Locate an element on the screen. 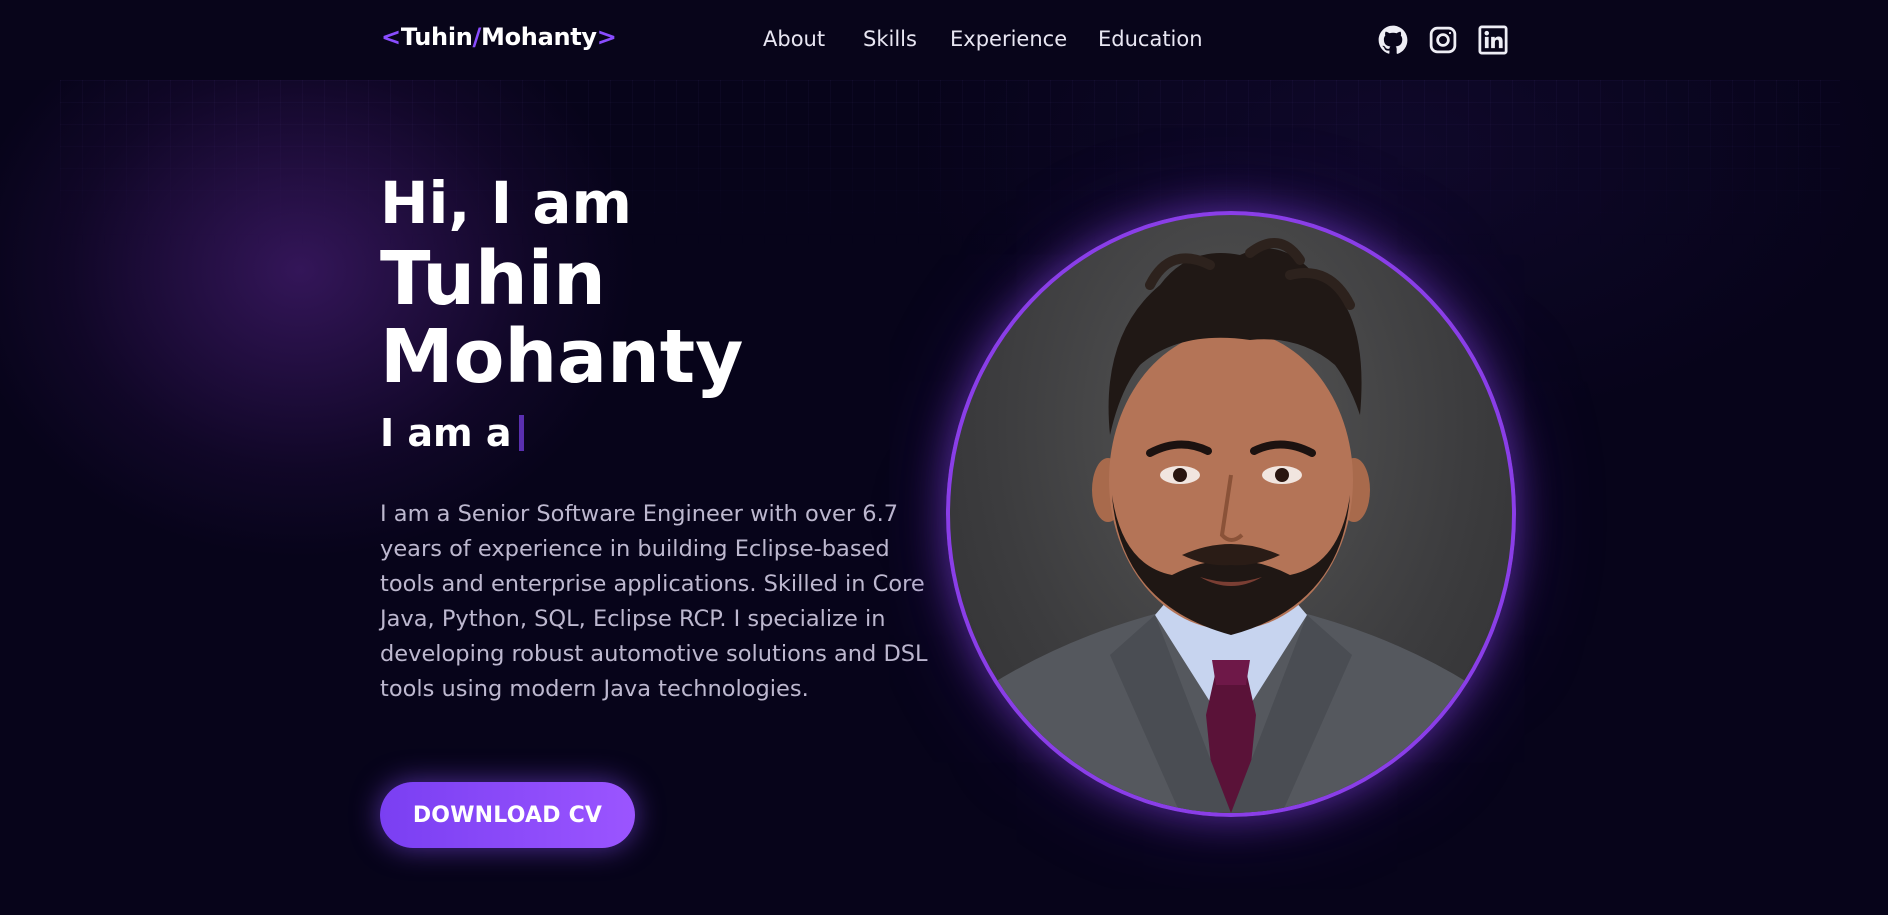 Image resolution: width=1888 pixels, height=915 pixels. download-cv-button: DOWNLOAD CV is located at coordinates (507, 815).